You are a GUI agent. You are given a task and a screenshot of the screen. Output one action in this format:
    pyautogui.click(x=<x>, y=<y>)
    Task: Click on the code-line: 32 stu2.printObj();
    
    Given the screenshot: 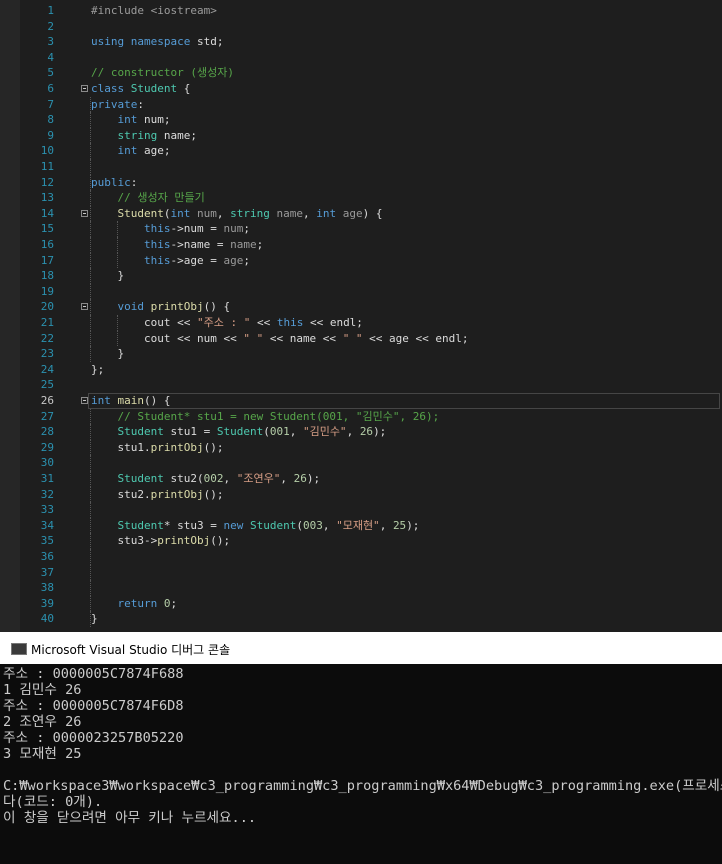 What is the action you would take?
    pyautogui.click(x=371, y=494)
    